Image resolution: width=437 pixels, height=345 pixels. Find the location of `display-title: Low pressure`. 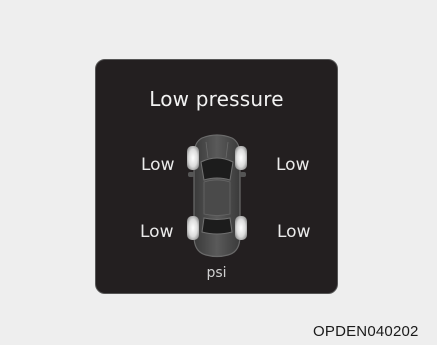

display-title: Low pressure is located at coordinates (216, 99).